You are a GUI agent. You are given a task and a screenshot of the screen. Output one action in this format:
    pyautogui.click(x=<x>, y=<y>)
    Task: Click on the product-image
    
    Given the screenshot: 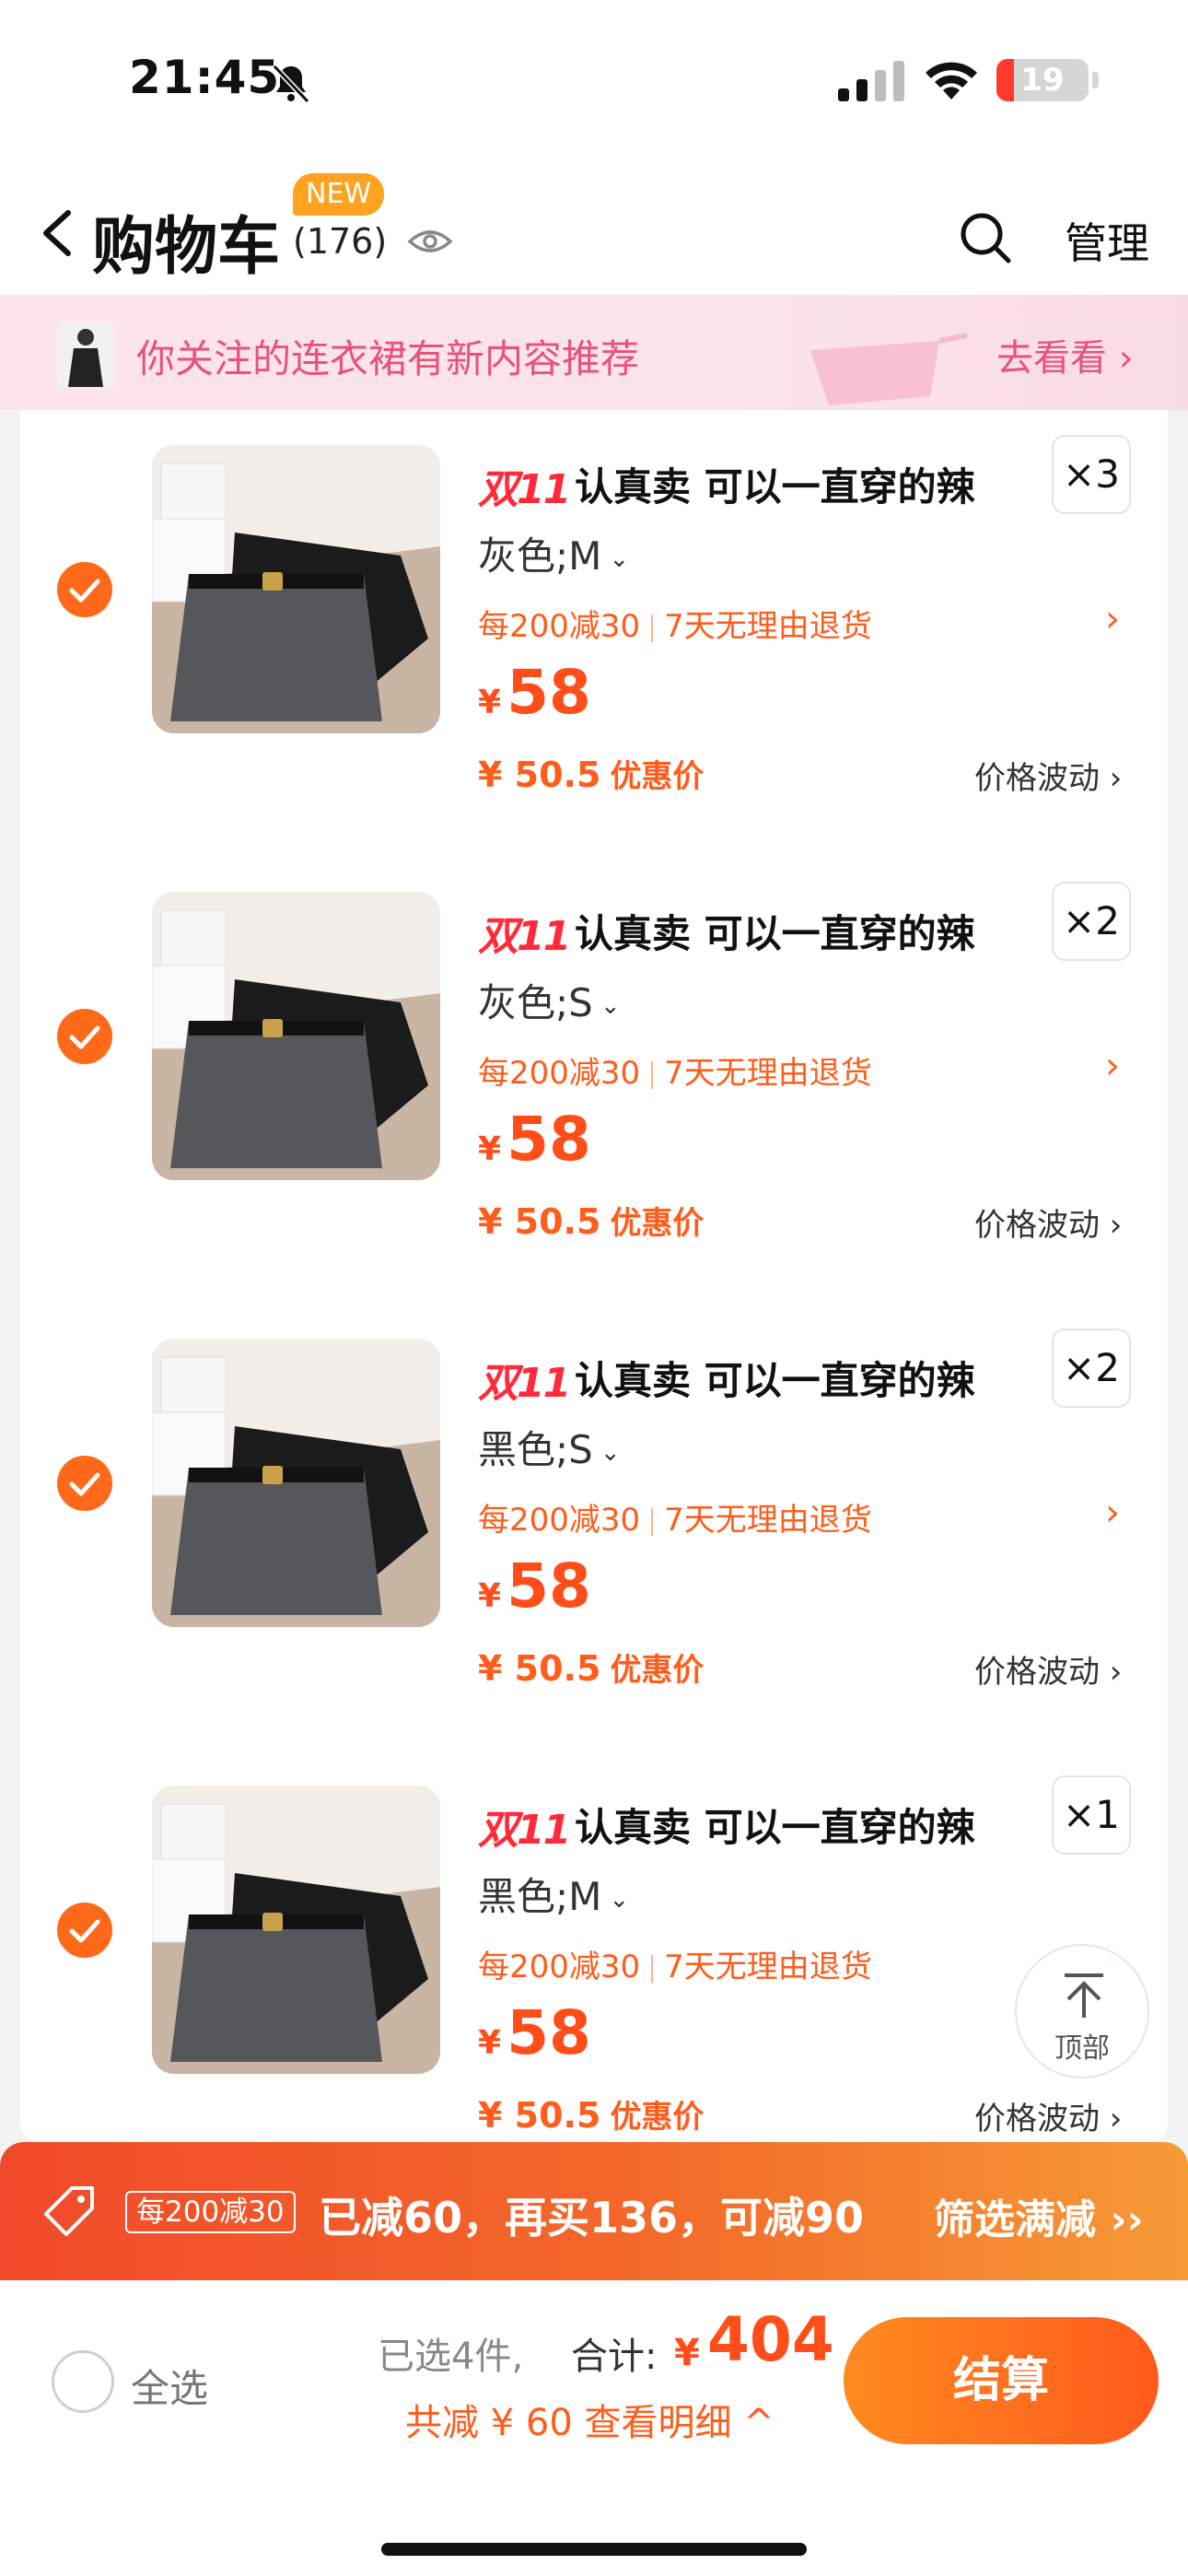 What is the action you would take?
    pyautogui.click(x=296, y=1930)
    